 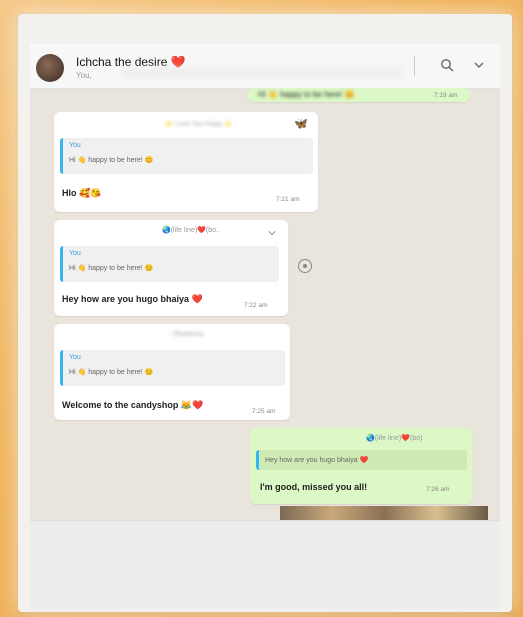 What do you see at coordinates (446, 95) in the screenshot?
I see `message-time: 7:19 am` at bounding box center [446, 95].